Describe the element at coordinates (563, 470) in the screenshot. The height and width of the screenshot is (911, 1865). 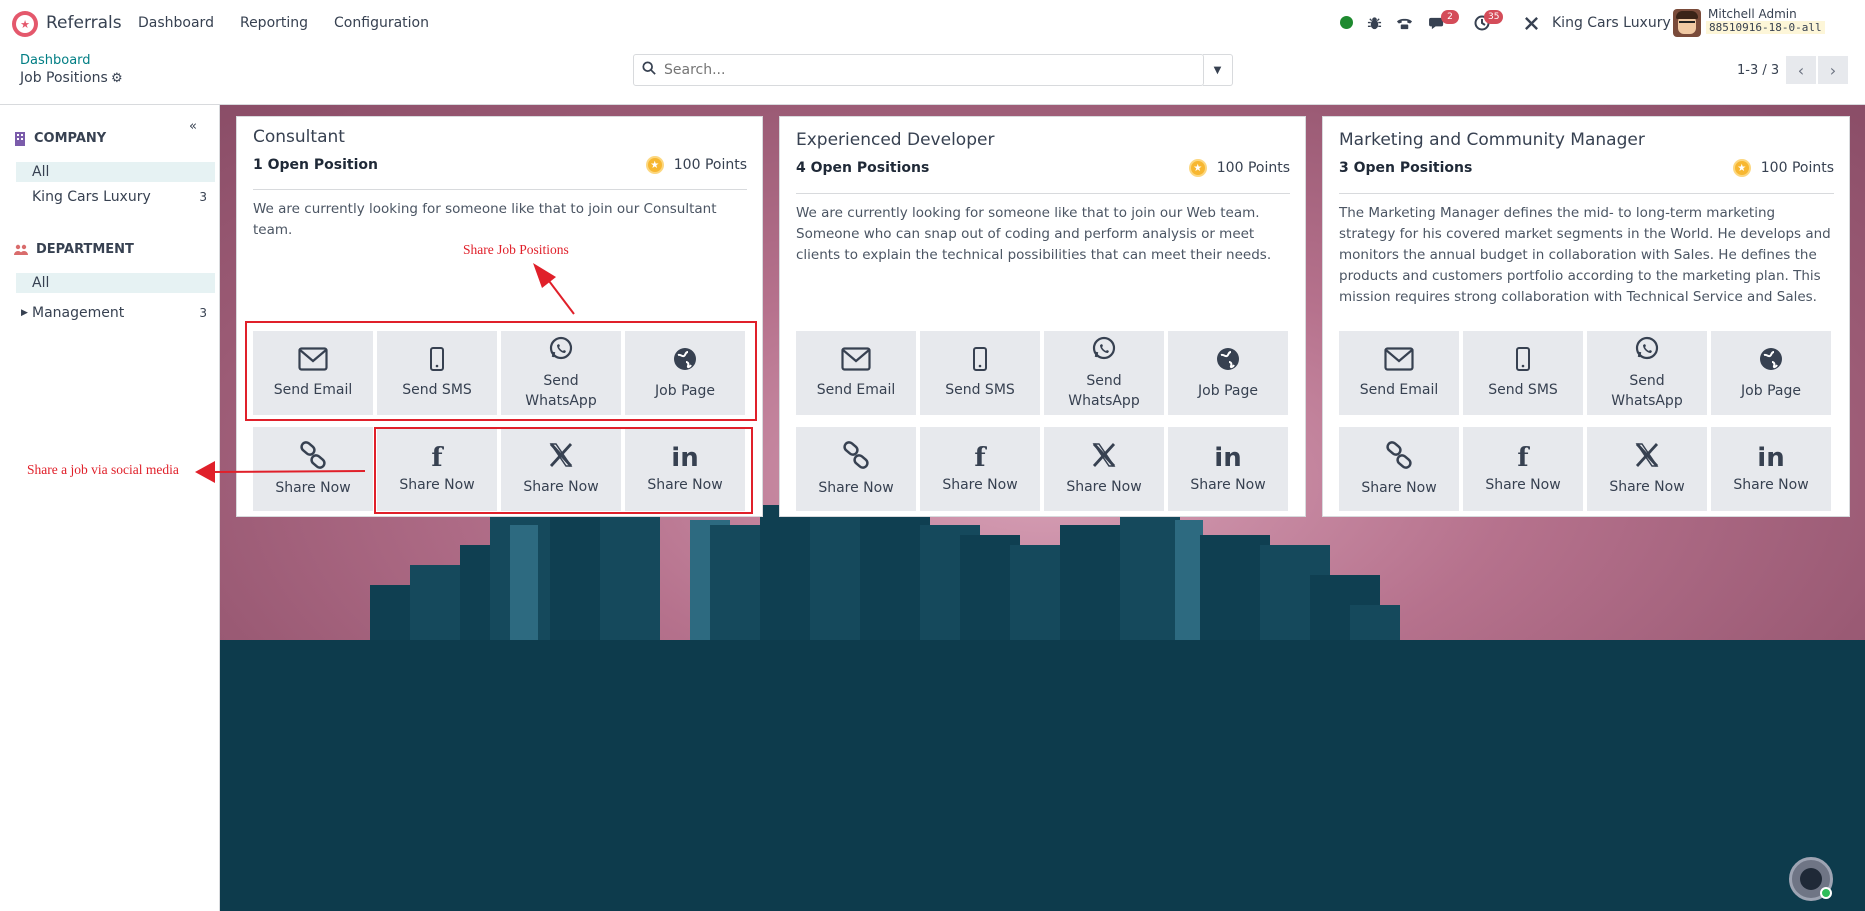
I see `annotation-social-box` at that location.